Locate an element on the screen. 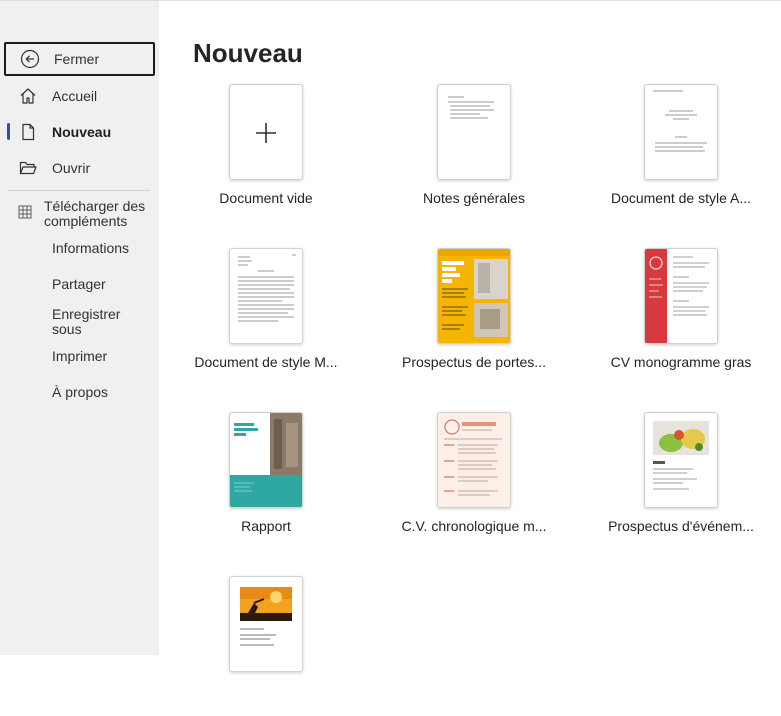 This screenshot has height=716, width=781. back-arrow-icon is located at coordinates (30, 59).